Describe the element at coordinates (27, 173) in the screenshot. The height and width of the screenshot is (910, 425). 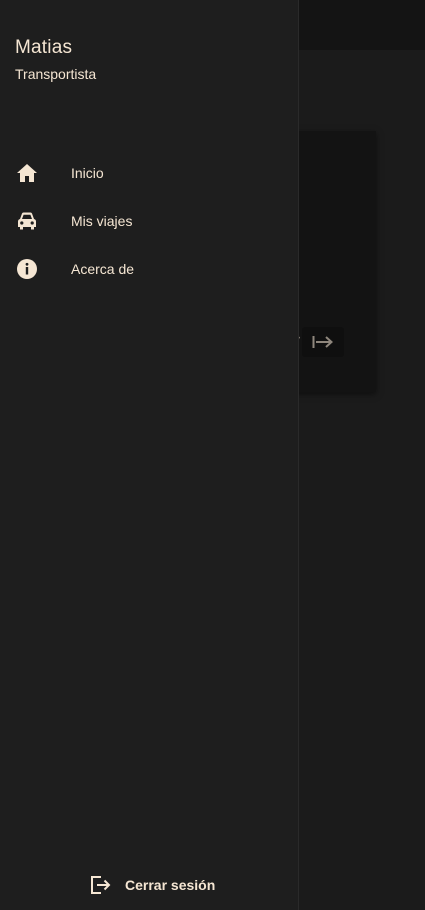
I see `home-icon` at that location.